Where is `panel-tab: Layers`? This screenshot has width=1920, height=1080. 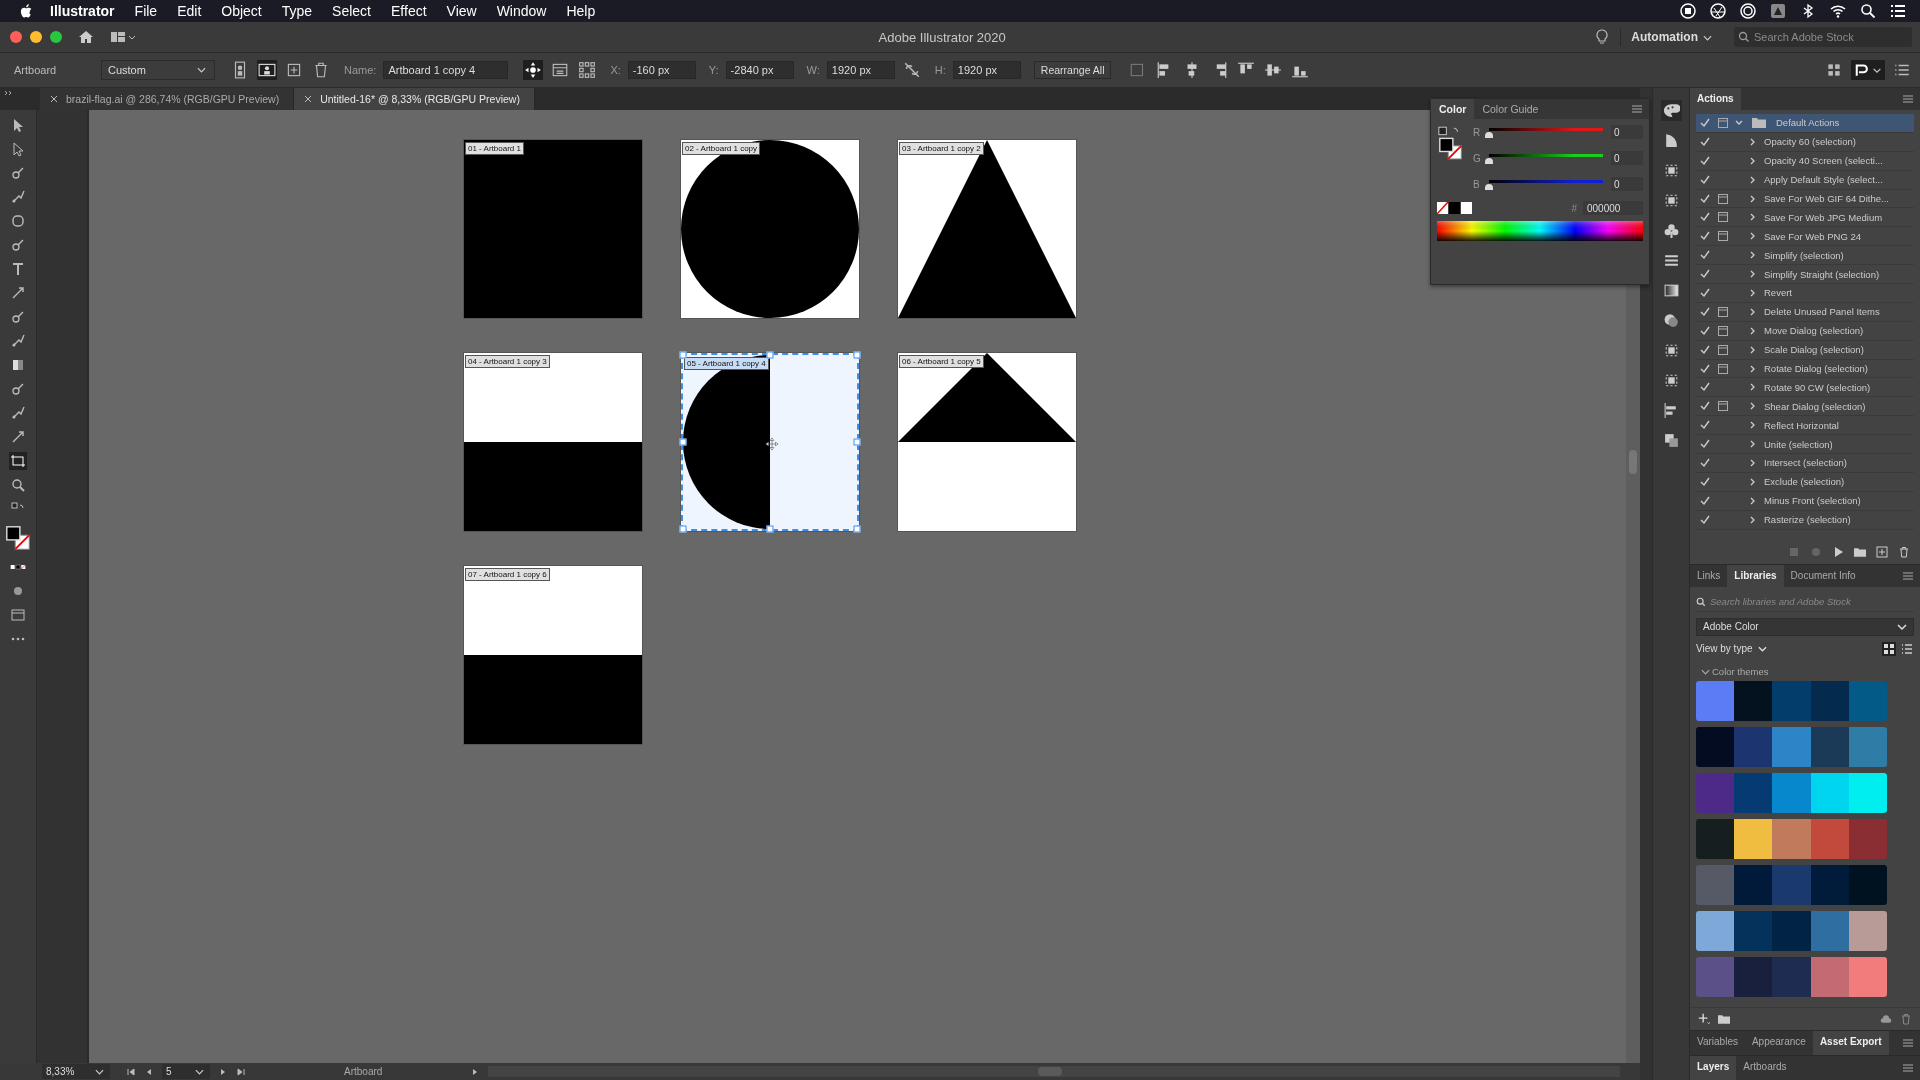 panel-tab: Layers is located at coordinates (1713, 1068).